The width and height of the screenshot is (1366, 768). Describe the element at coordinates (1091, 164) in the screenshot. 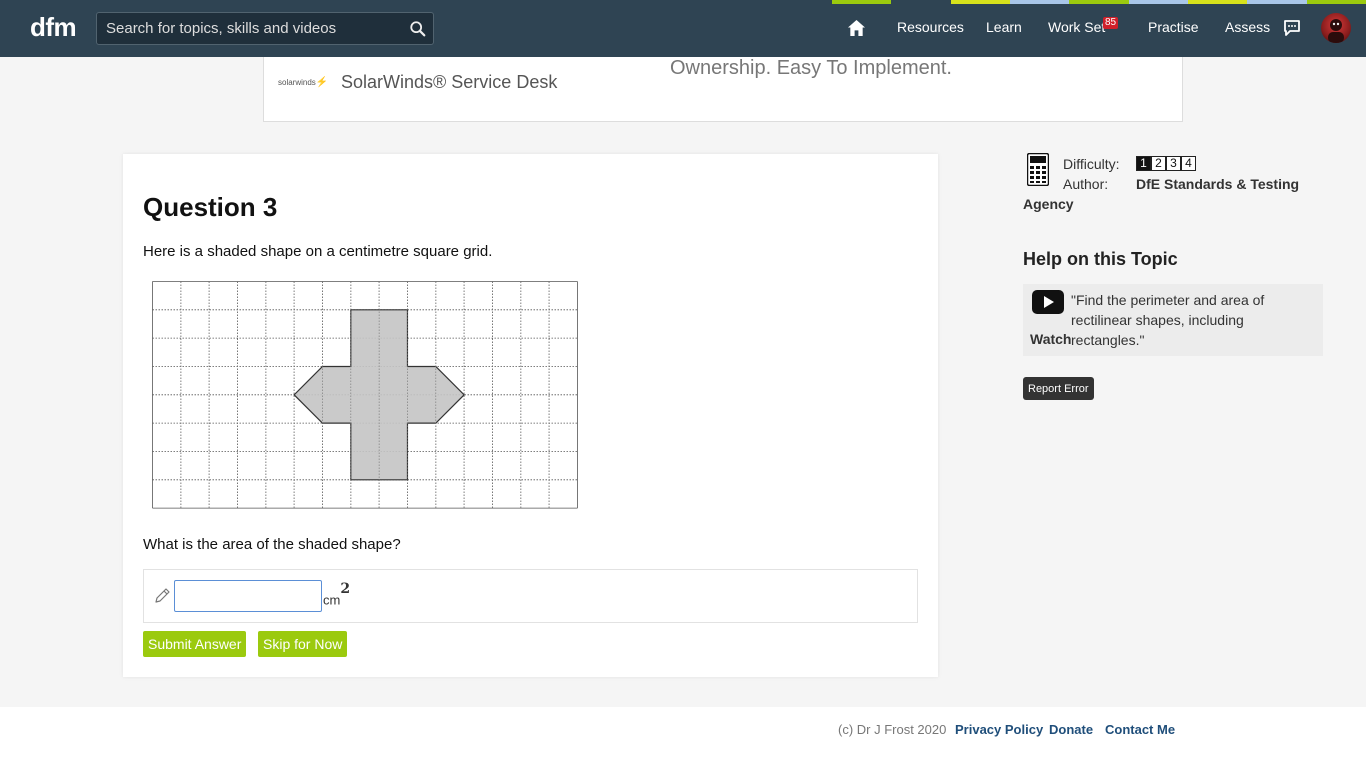

I see `difficulty-label: Difficulty:` at that location.